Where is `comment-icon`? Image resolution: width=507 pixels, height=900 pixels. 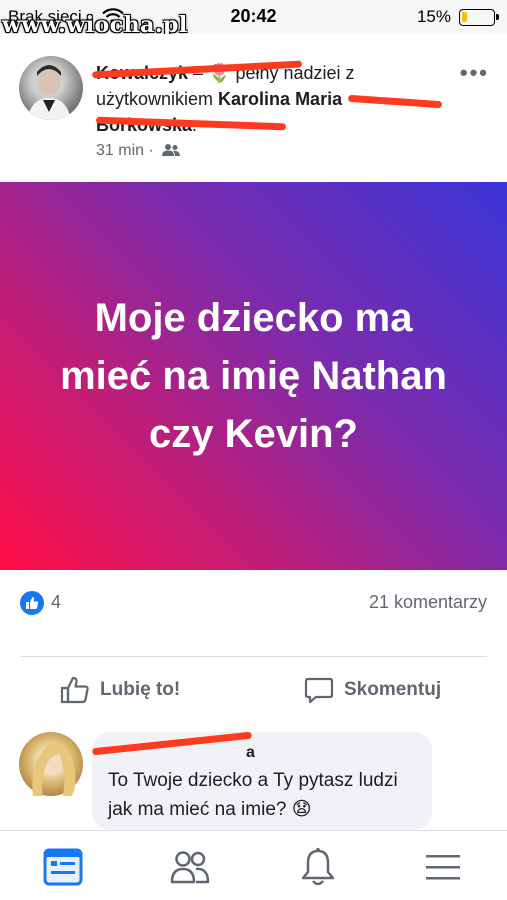 comment-icon is located at coordinates (319, 690).